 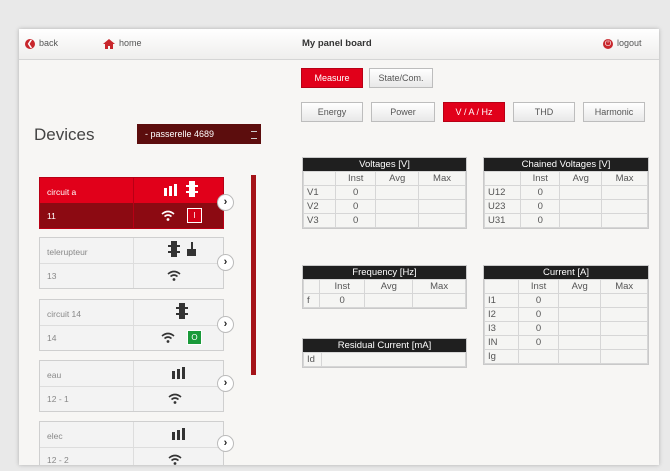 What do you see at coordinates (384, 359) in the screenshot?
I see `table-row: Id` at bounding box center [384, 359].